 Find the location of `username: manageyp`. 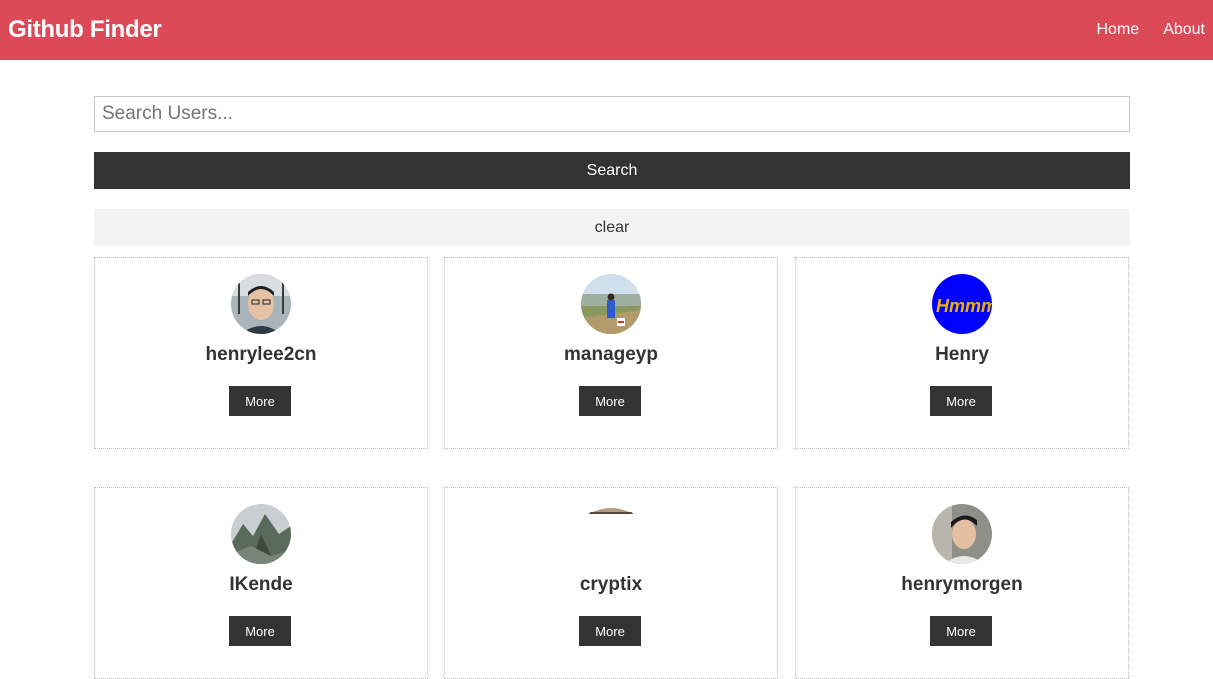

username: manageyp is located at coordinates (611, 354).